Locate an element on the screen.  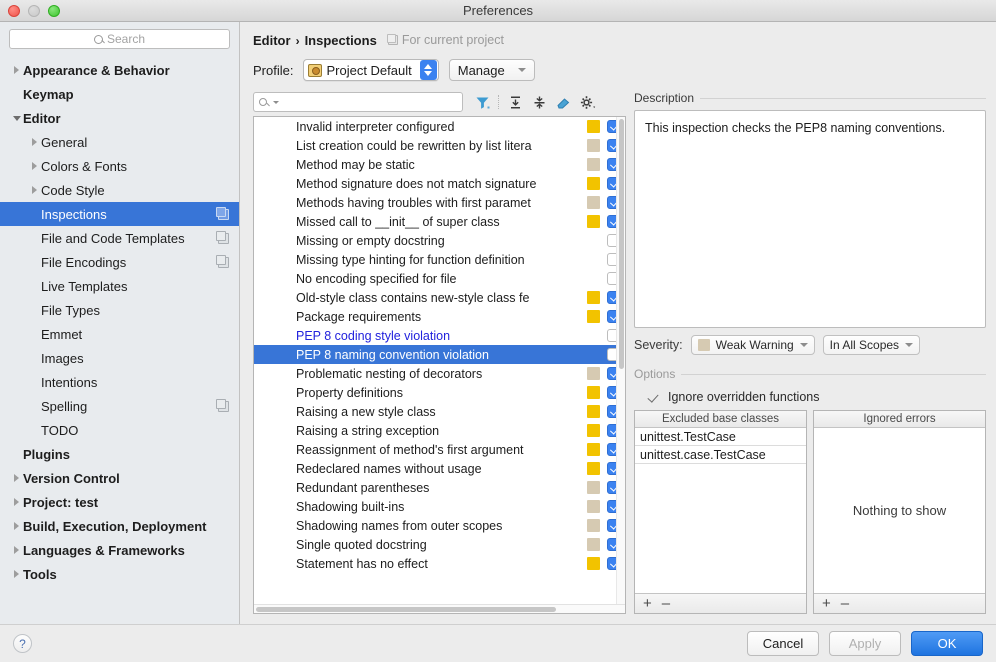
sidebar-item-todo: TODO is located at coordinates (119, 430).